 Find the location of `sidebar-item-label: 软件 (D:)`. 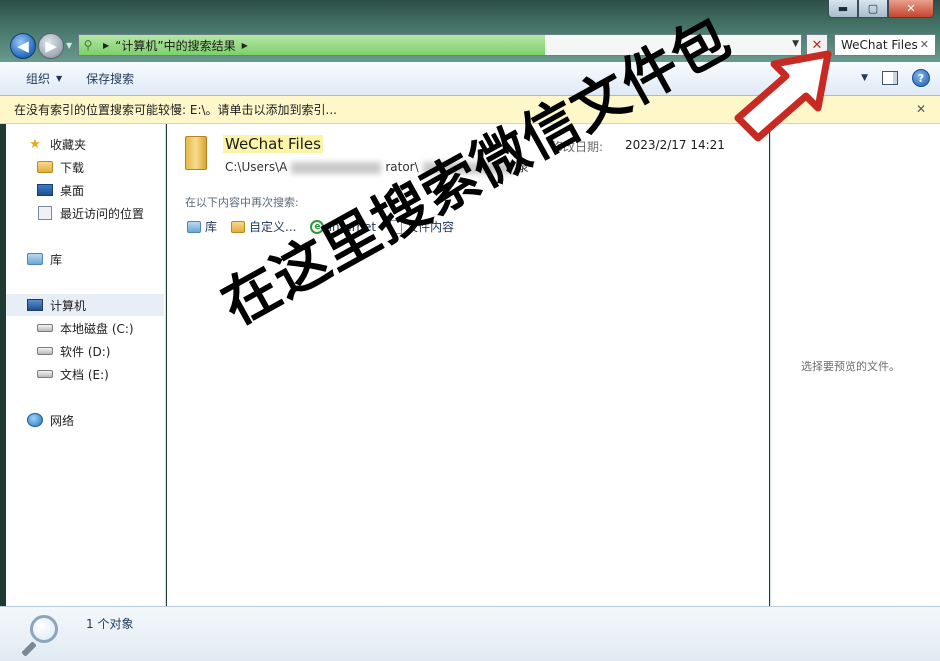

sidebar-item-label: 软件 (D:) is located at coordinates (85, 351).